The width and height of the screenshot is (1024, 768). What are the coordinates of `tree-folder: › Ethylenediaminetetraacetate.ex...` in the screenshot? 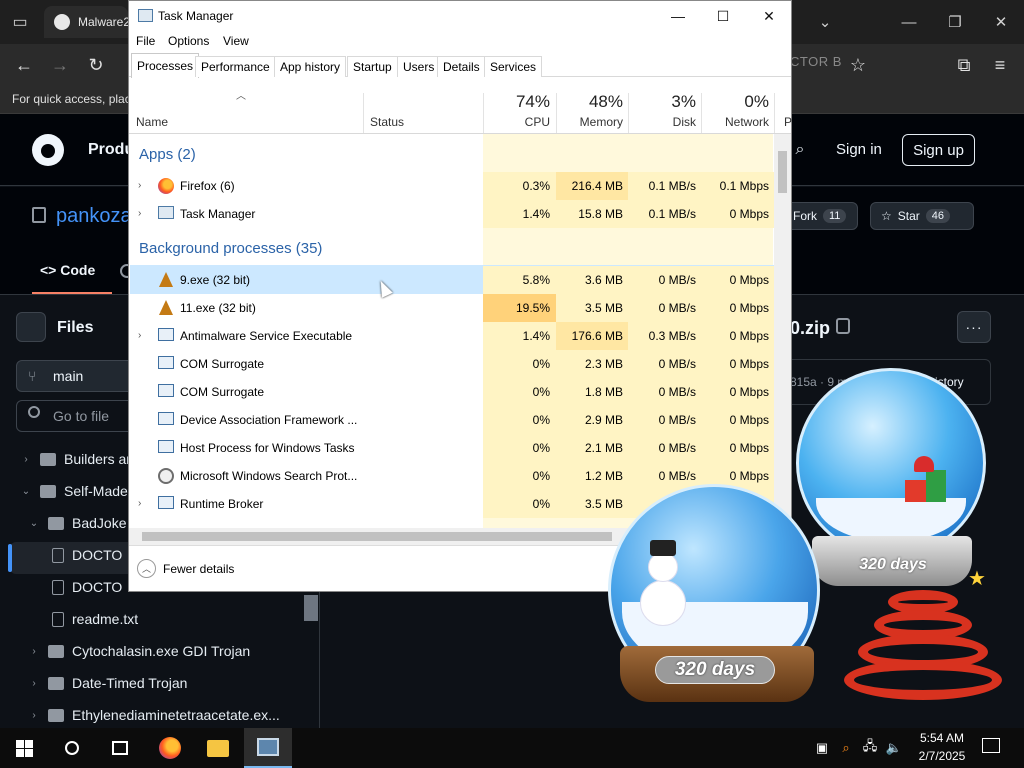 It's located at (164, 715).